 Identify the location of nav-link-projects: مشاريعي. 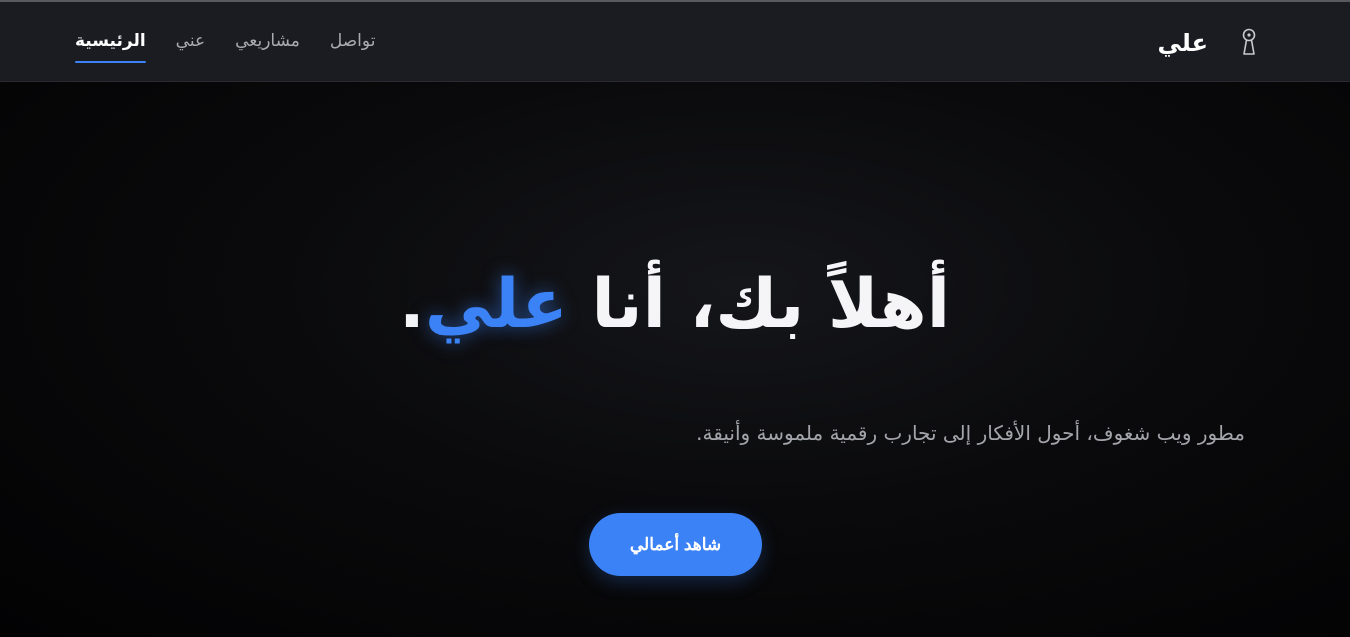
(267, 42).